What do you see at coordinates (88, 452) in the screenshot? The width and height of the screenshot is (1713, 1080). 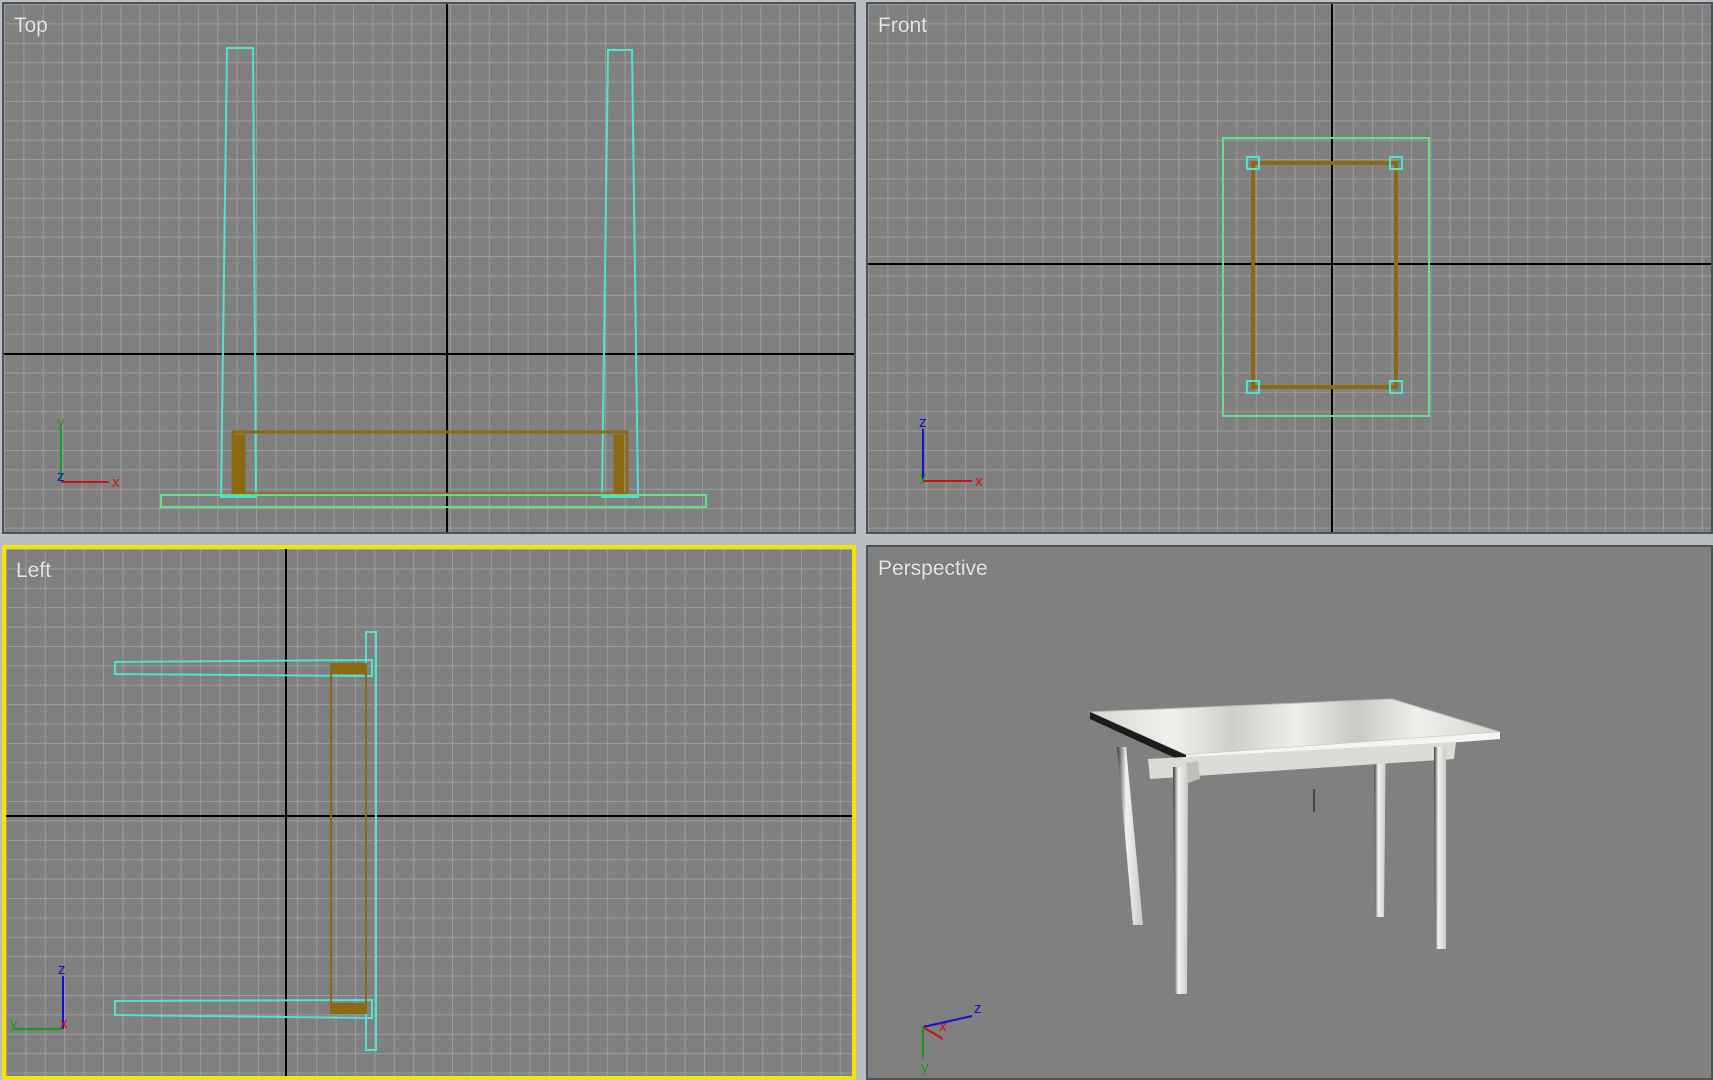 I see `top-axis-tripod: x y z` at bounding box center [88, 452].